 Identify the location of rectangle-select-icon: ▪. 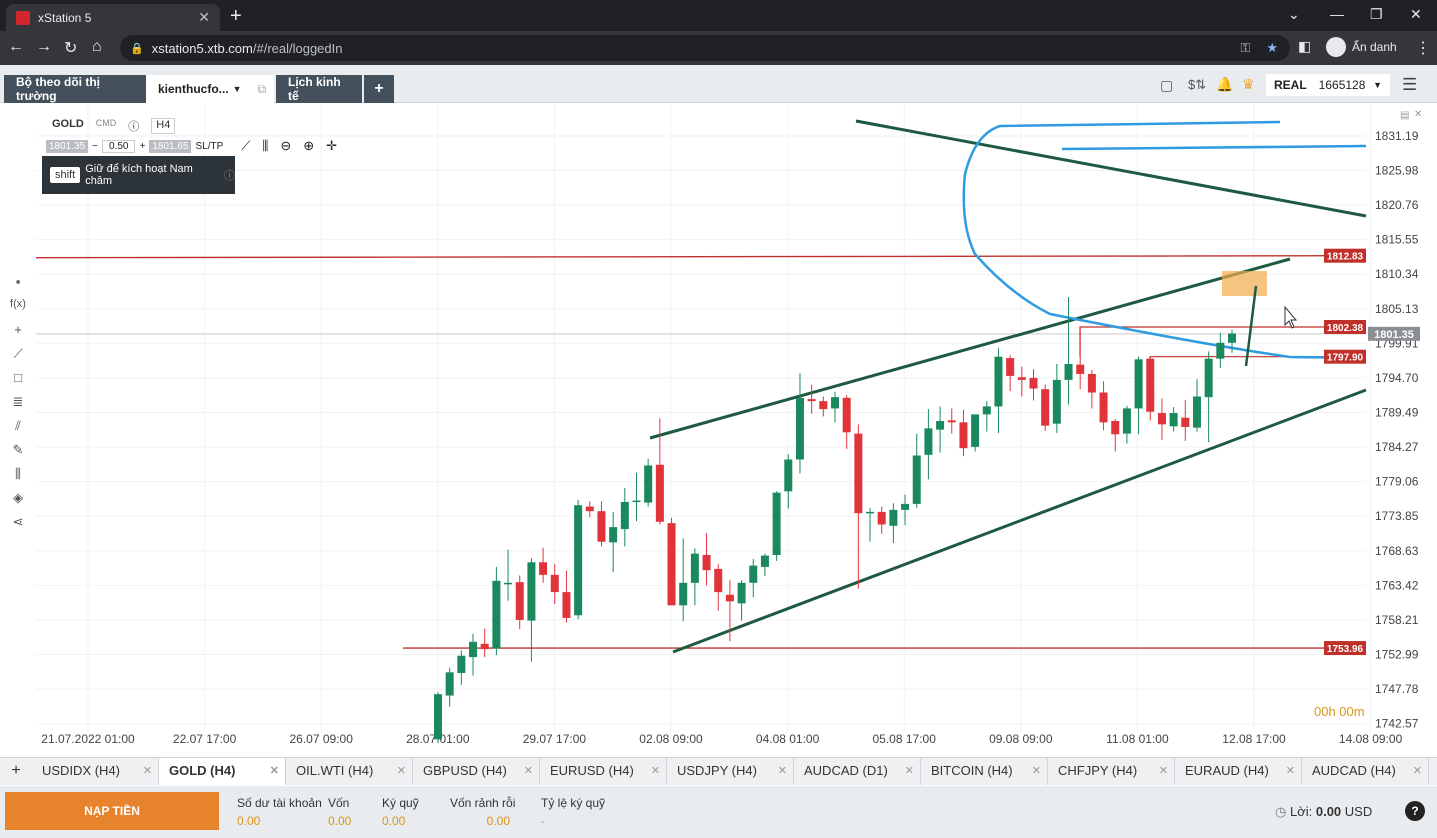
(18, 286).